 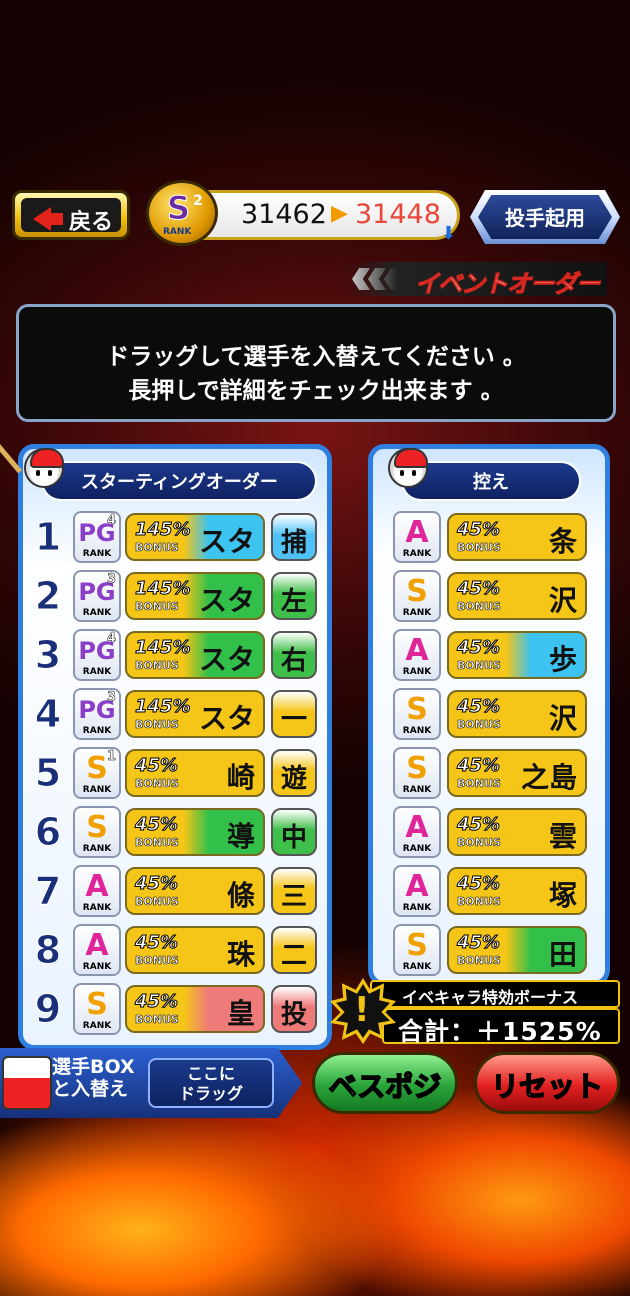 I want to click on batting-order-number: 4, so click(x=48, y=714).